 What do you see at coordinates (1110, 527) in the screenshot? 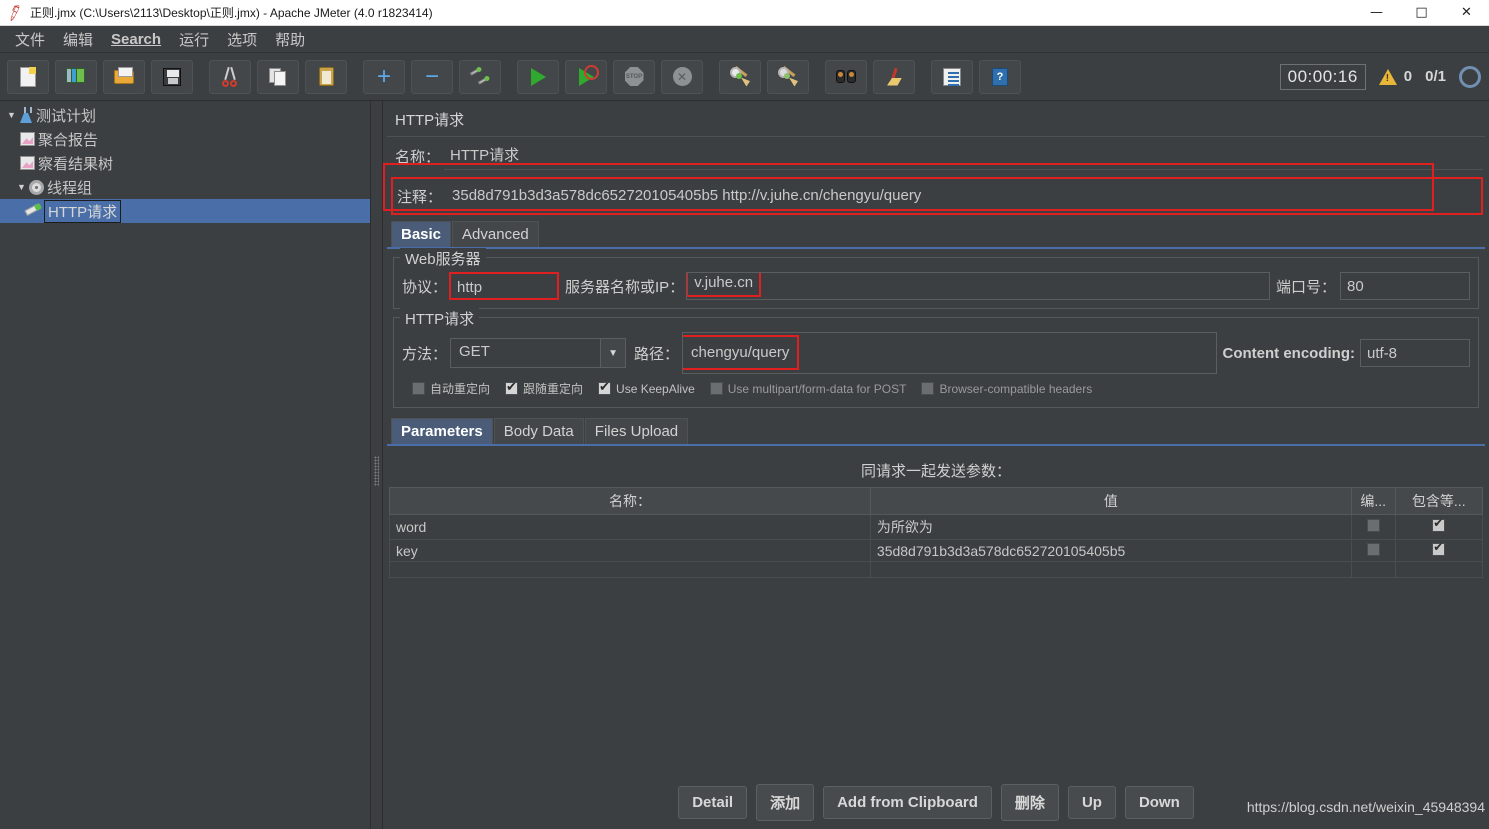
I see `param-value-cell: 为所欲为` at bounding box center [1110, 527].